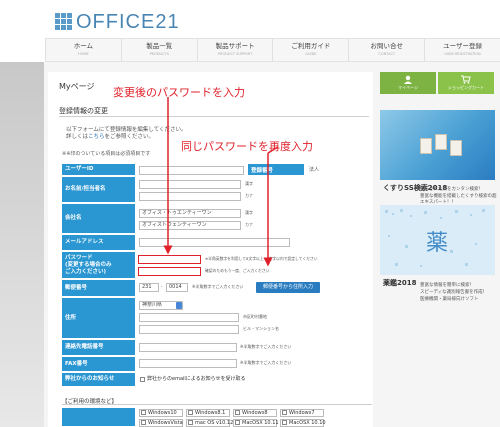 This screenshot has height=427, width=500. I want to click on annotation-new-password: 変更後のパスワードを入力, so click(179, 92).